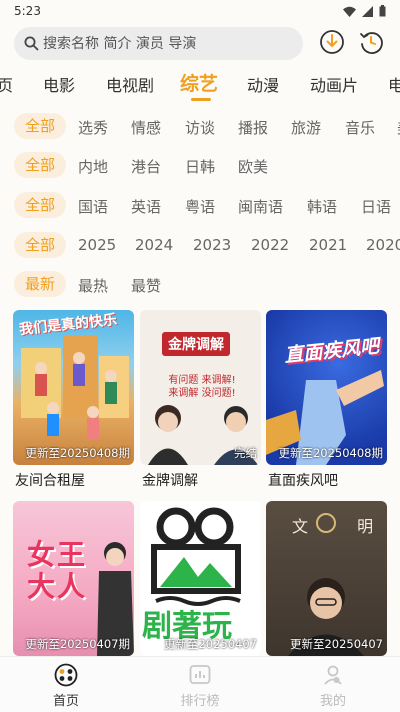 The height and width of the screenshot is (712, 400). I want to click on status-bar: 5:23, so click(200, 11).